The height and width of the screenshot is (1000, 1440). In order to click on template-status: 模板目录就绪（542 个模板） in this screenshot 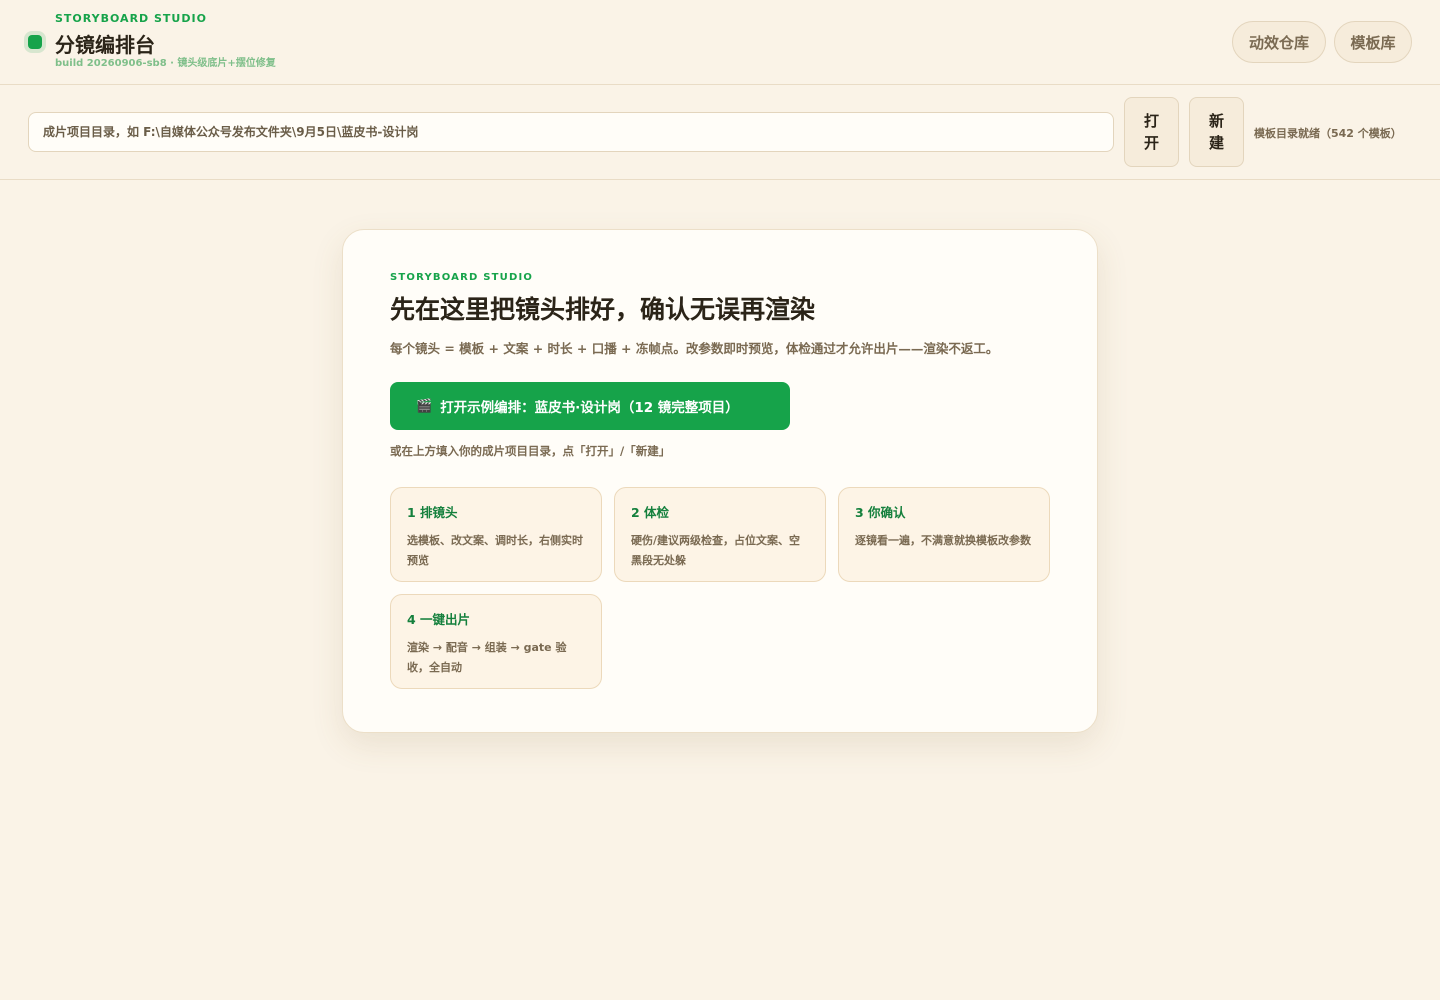, I will do `click(1328, 133)`.